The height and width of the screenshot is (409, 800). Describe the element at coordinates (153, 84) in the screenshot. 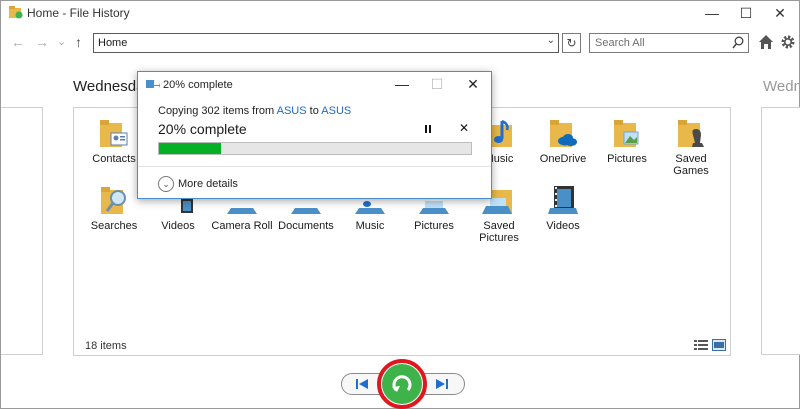

I see `copy-dialog-icon` at that location.